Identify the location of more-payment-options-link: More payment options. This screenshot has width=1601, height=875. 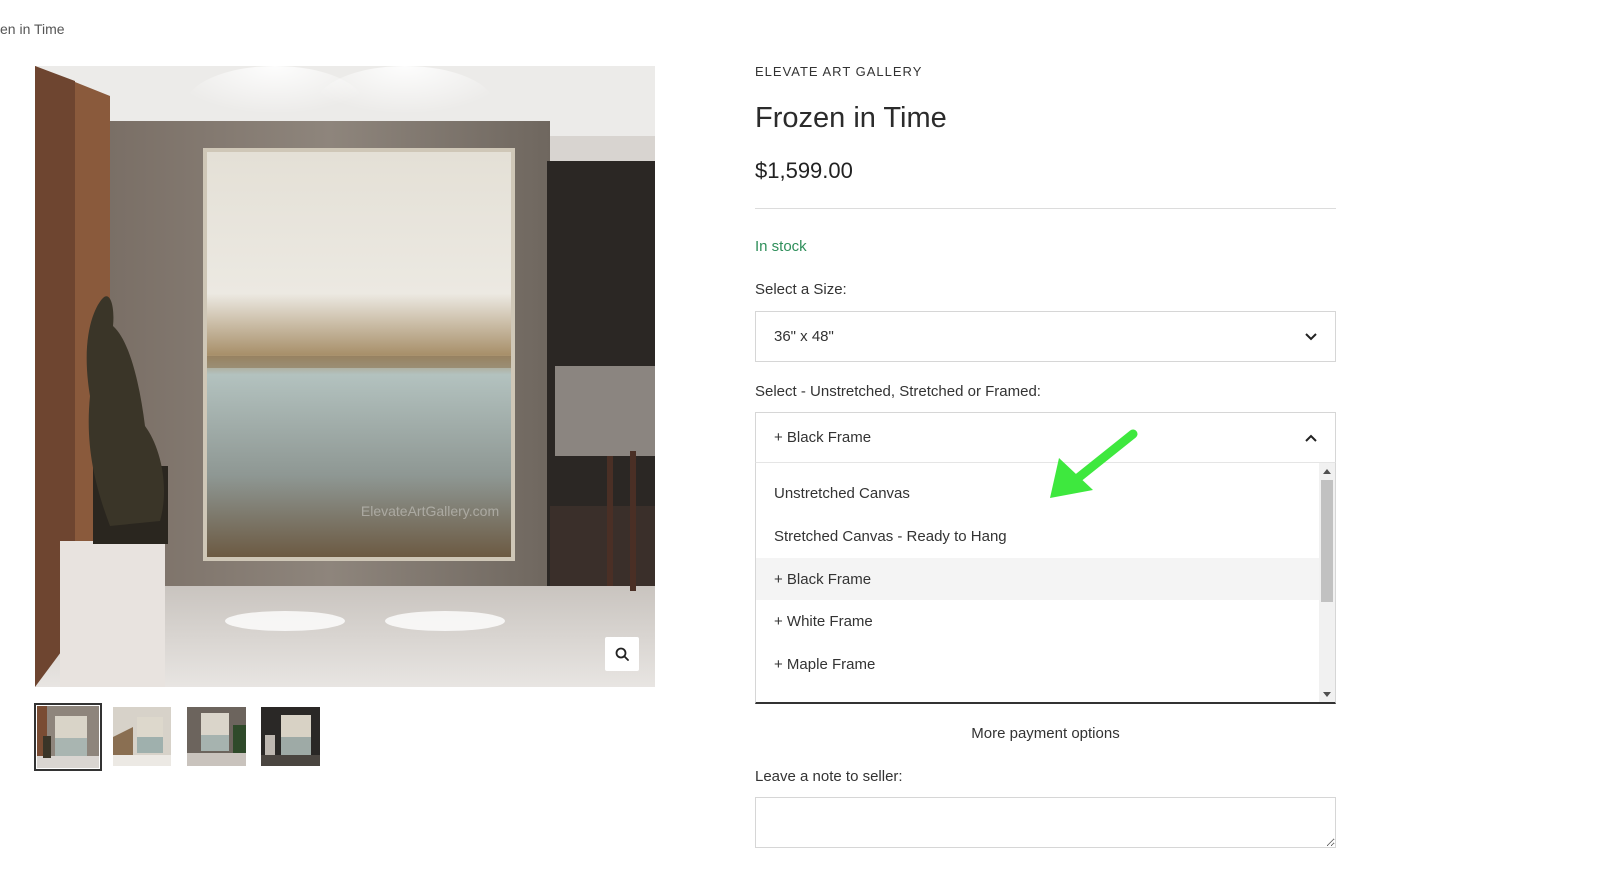
(1045, 733).